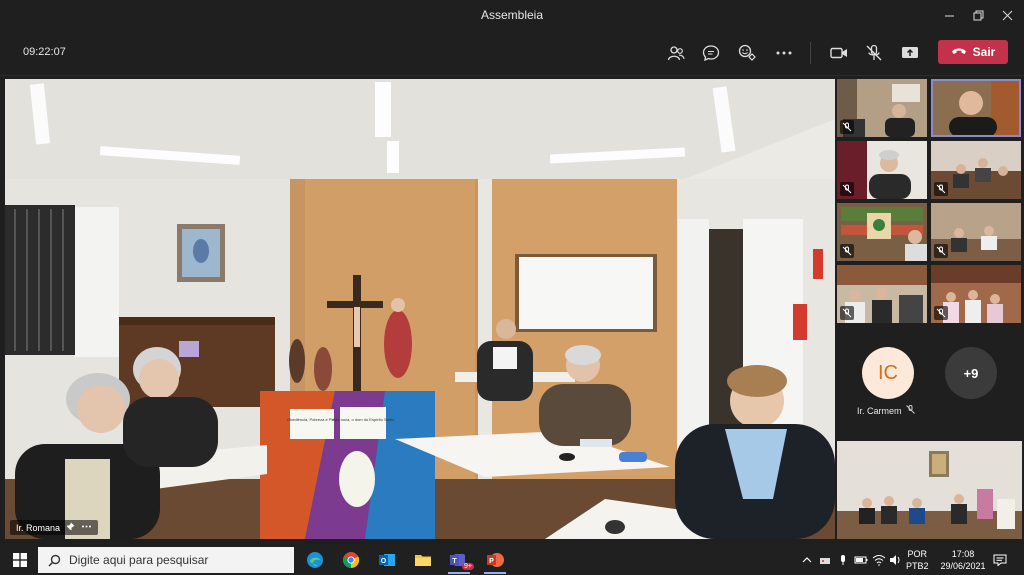 The image size is (1024, 575). I want to click on participant-options-icon, so click(86, 527).